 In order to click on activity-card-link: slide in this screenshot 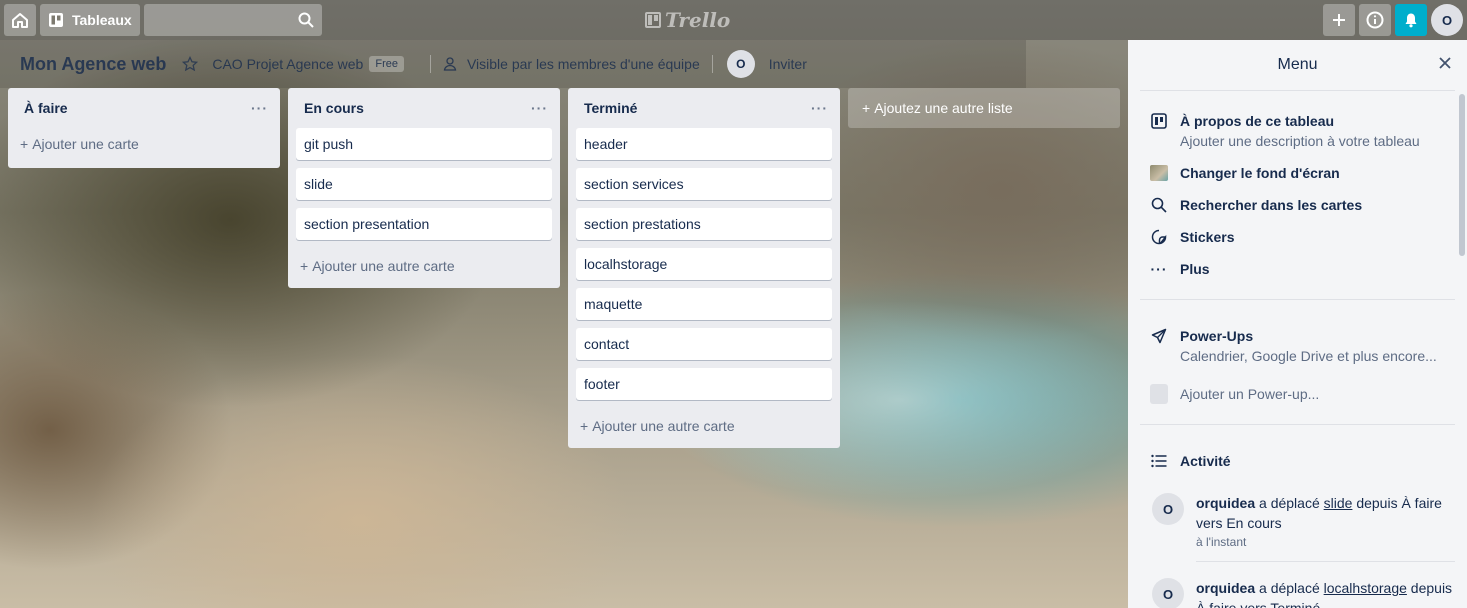, I will do `click(1338, 503)`.